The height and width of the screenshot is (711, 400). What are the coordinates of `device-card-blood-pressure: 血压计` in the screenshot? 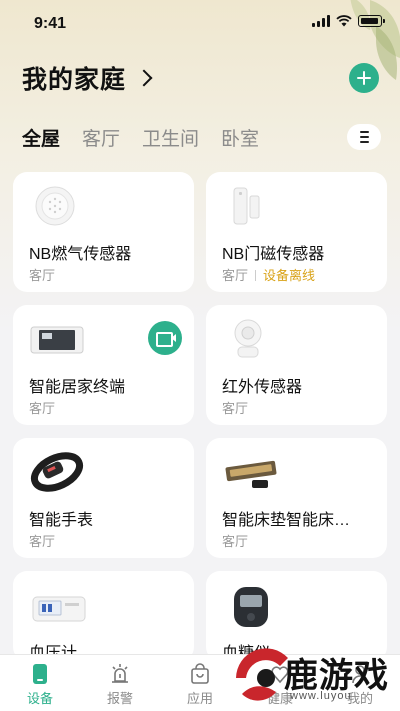 It's located at (103, 616).